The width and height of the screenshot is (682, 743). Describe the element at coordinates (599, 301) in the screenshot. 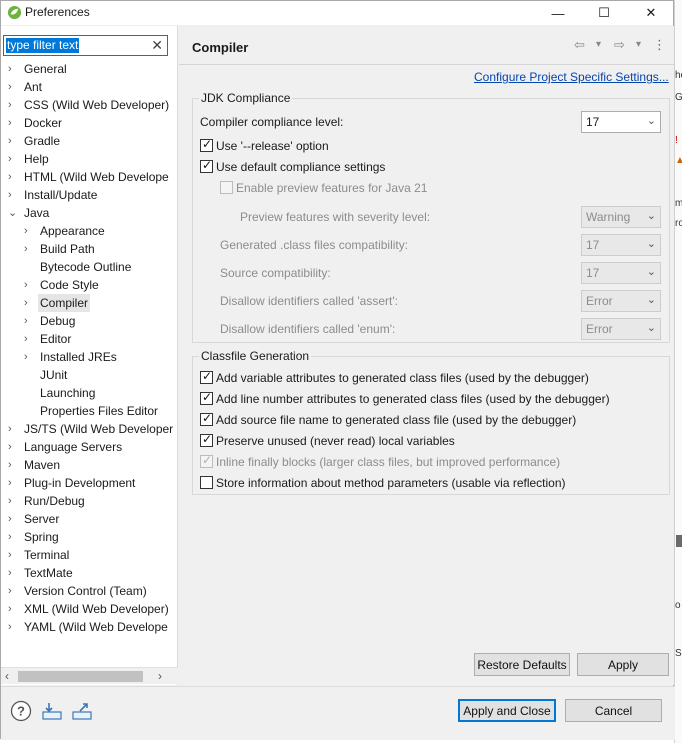

I see `select-value: Error` at that location.